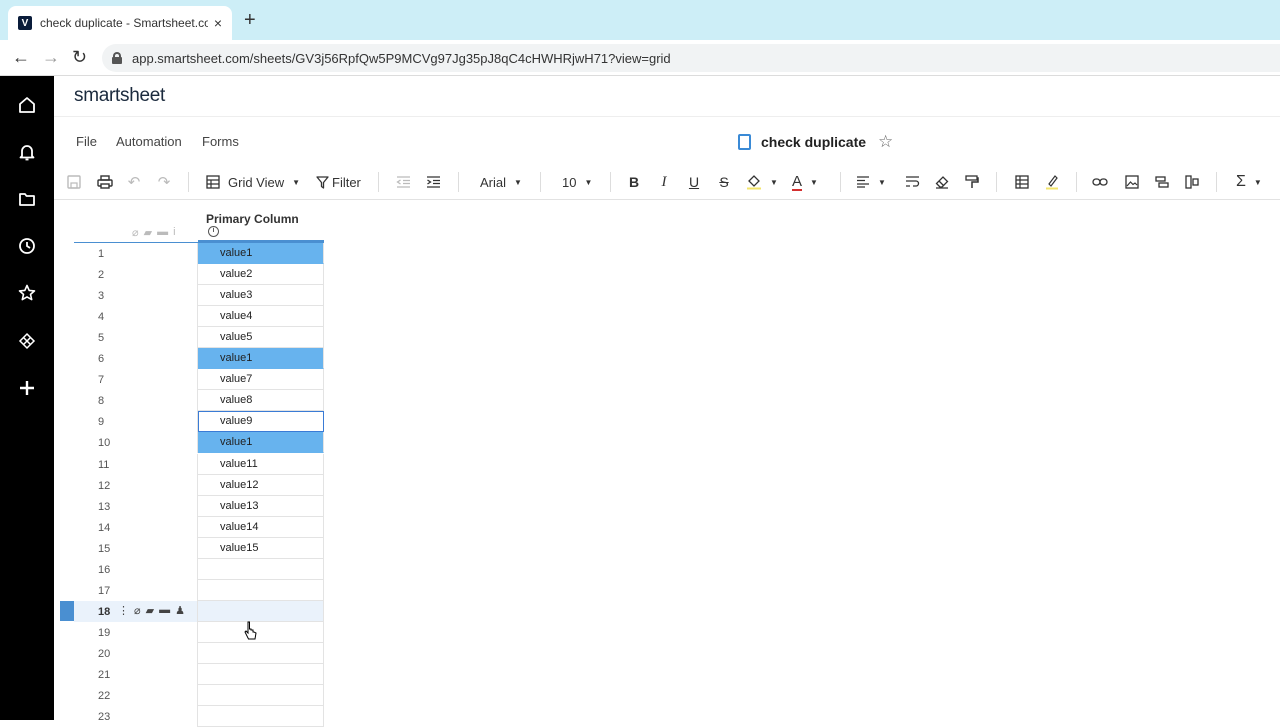 Image resolution: width=1280 pixels, height=727 pixels. Describe the element at coordinates (123, 610) in the screenshot. I see `row-menu-icon: ⋮` at that location.